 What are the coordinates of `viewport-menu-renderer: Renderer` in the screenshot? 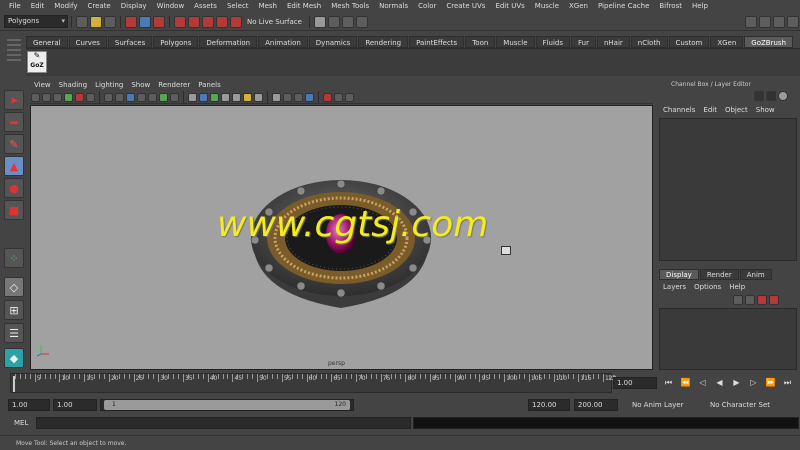 It's located at (174, 85).